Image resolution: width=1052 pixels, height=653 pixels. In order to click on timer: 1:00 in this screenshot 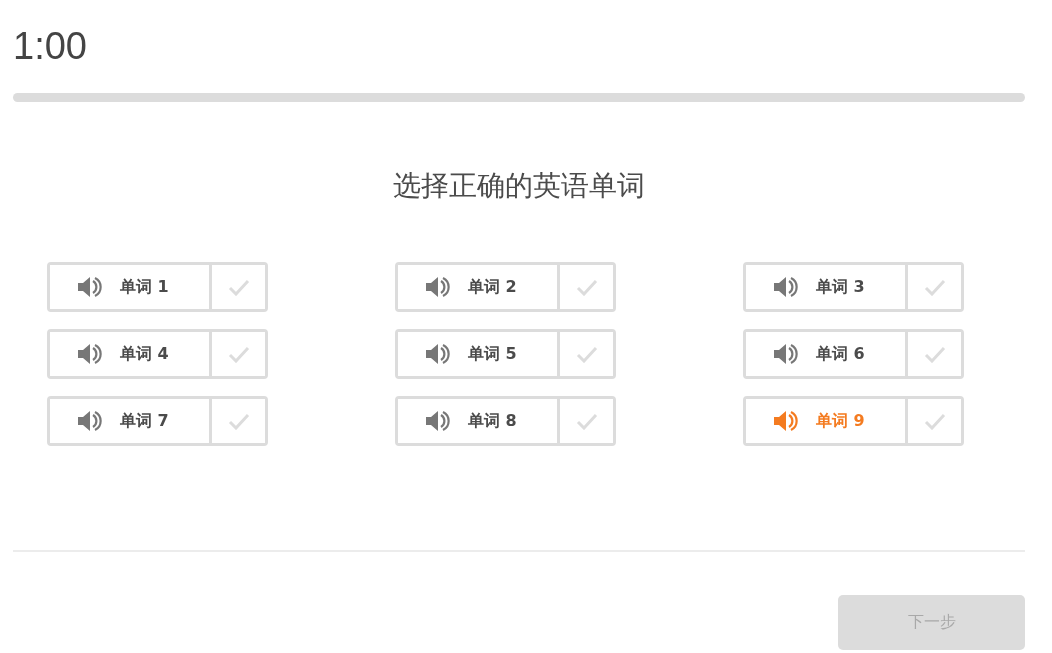, I will do `click(50, 46)`.